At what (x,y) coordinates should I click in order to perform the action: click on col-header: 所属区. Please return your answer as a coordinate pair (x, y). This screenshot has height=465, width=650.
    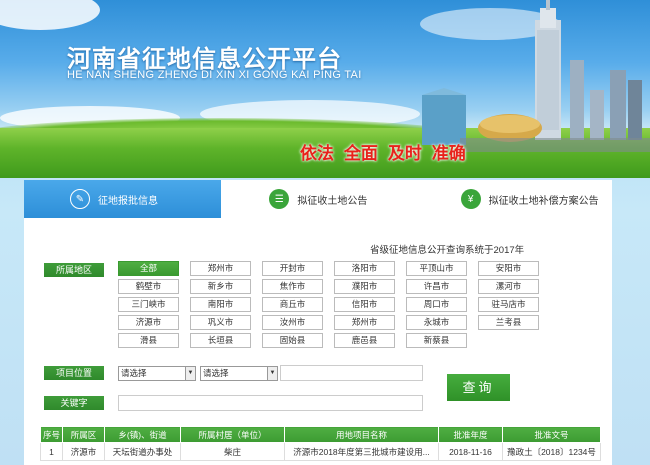
    Looking at the image, I should click on (83, 434).